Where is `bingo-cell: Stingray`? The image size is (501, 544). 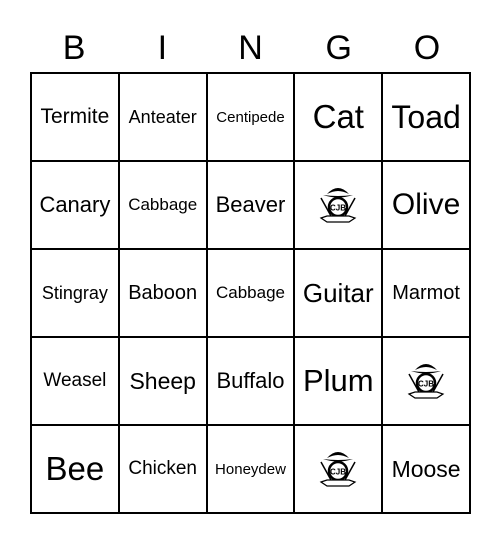
bingo-cell: Stingray is located at coordinates (75, 293).